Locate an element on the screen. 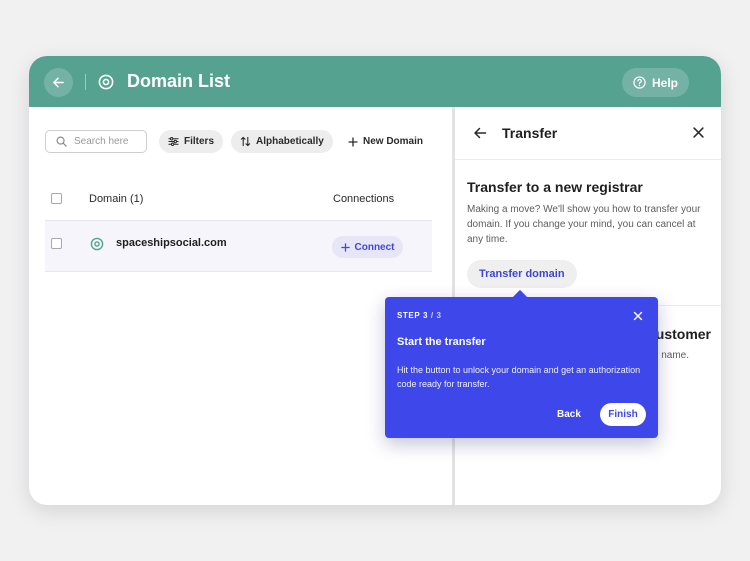 The image size is (750, 561). help-circle-icon is located at coordinates (639, 82).